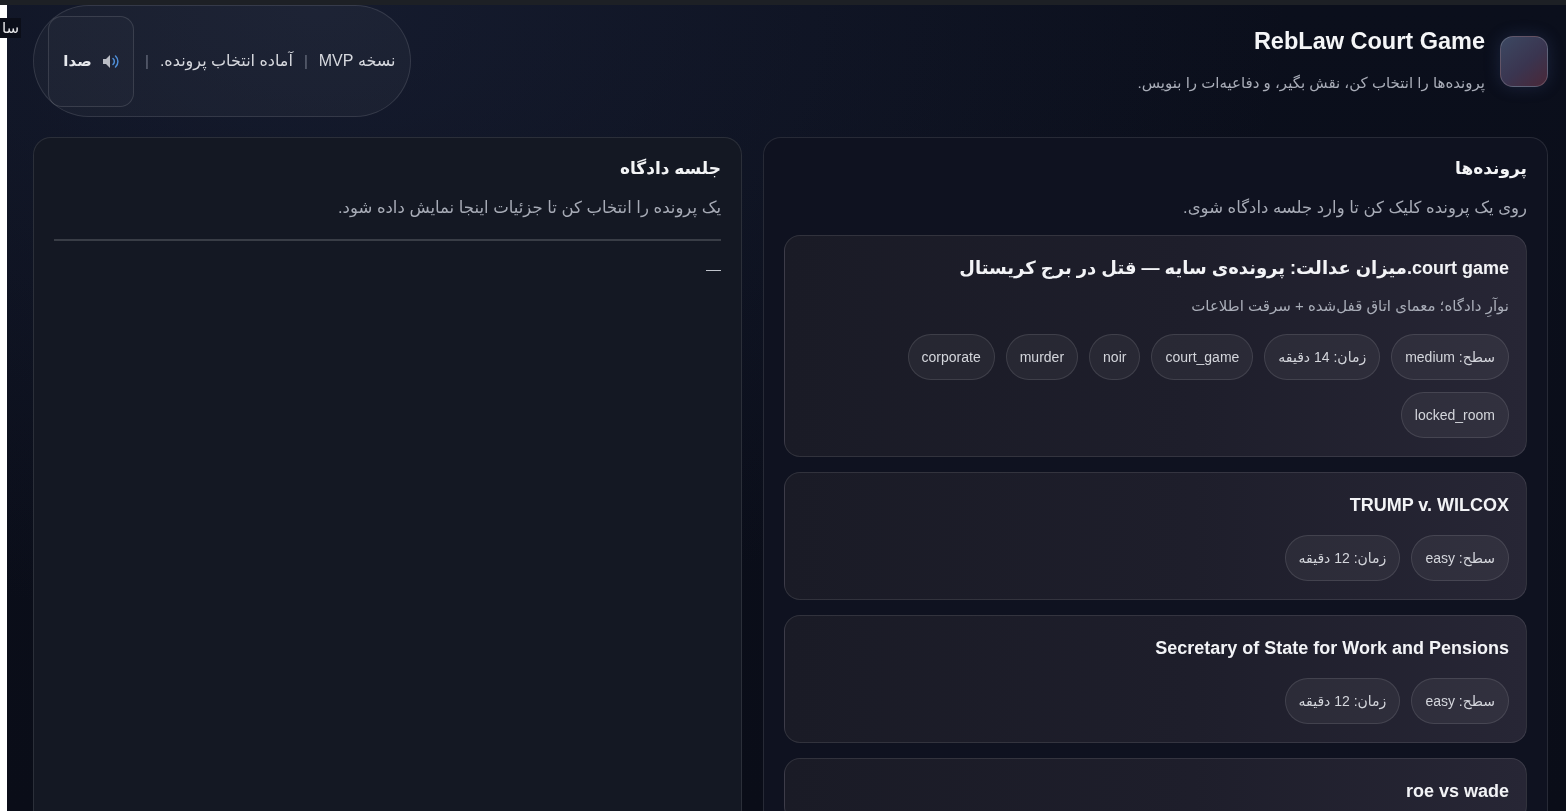 This screenshot has width=1566, height=811. I want to click on panel-subtitle: یک پرونده را انتخاب کن تا جزئیات اینجا نمایش داده شود., so click(529, 207).